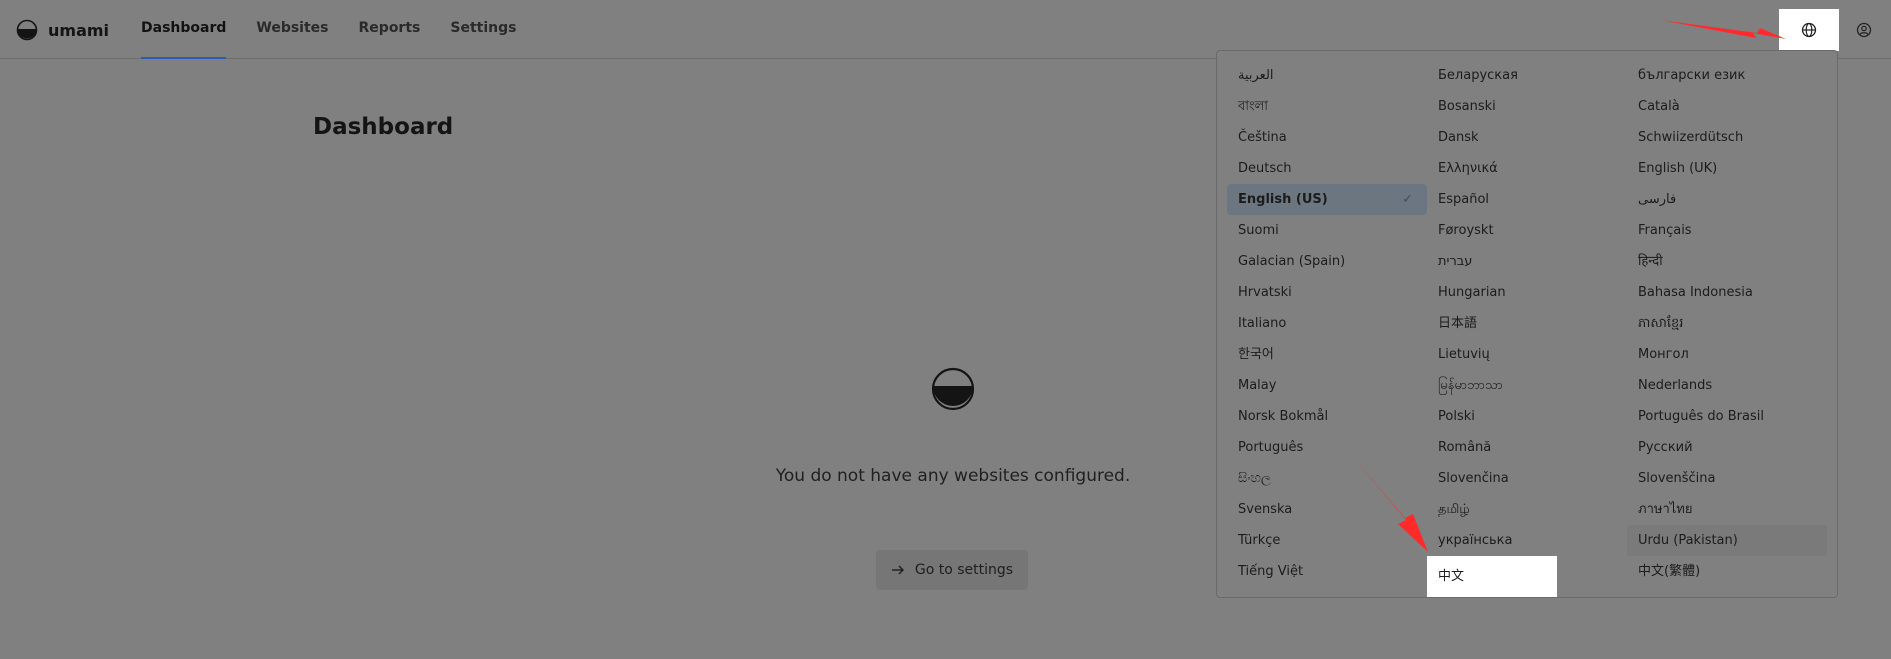 Image resolution: width=1891 pixels, height=659 pixels. I want to click on language-option: فارسی, so click(1727, 199).